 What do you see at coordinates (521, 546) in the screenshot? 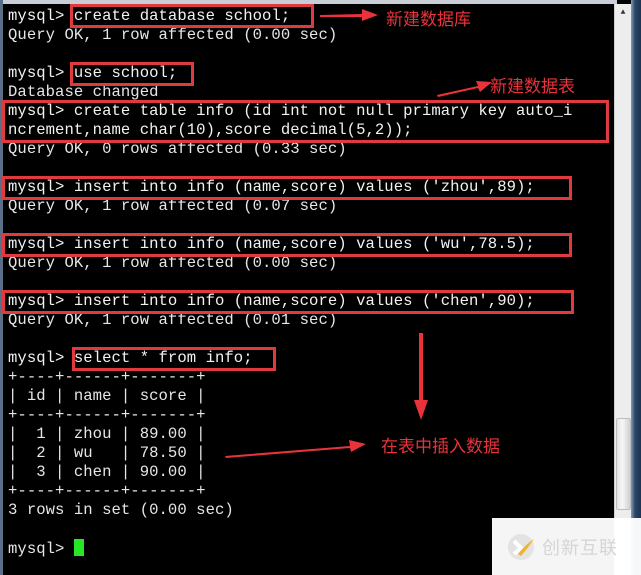
I see `watermark-logo-icon` at bounding box center [521, 546].